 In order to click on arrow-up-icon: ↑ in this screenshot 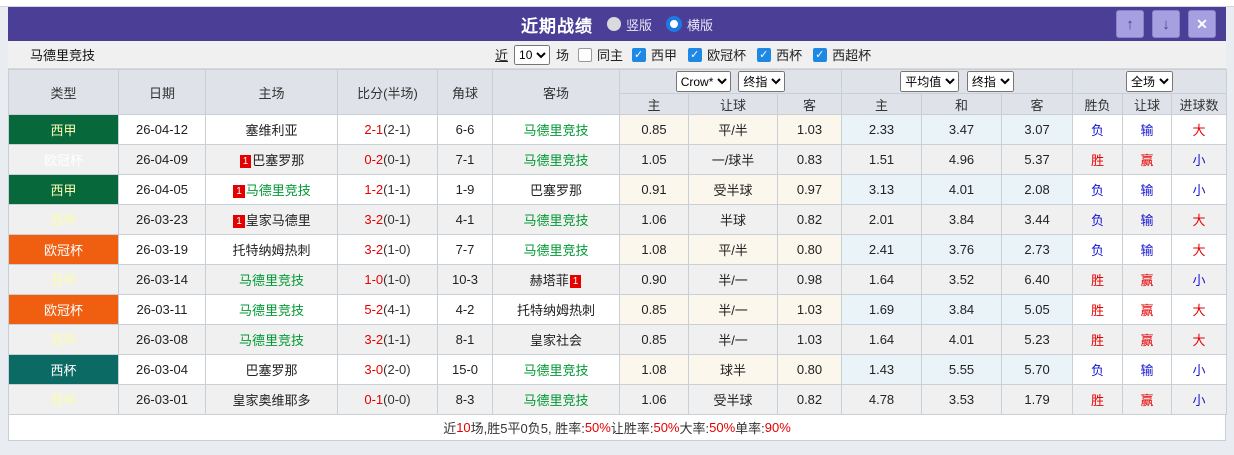, I will do `click(1130, 24)`.